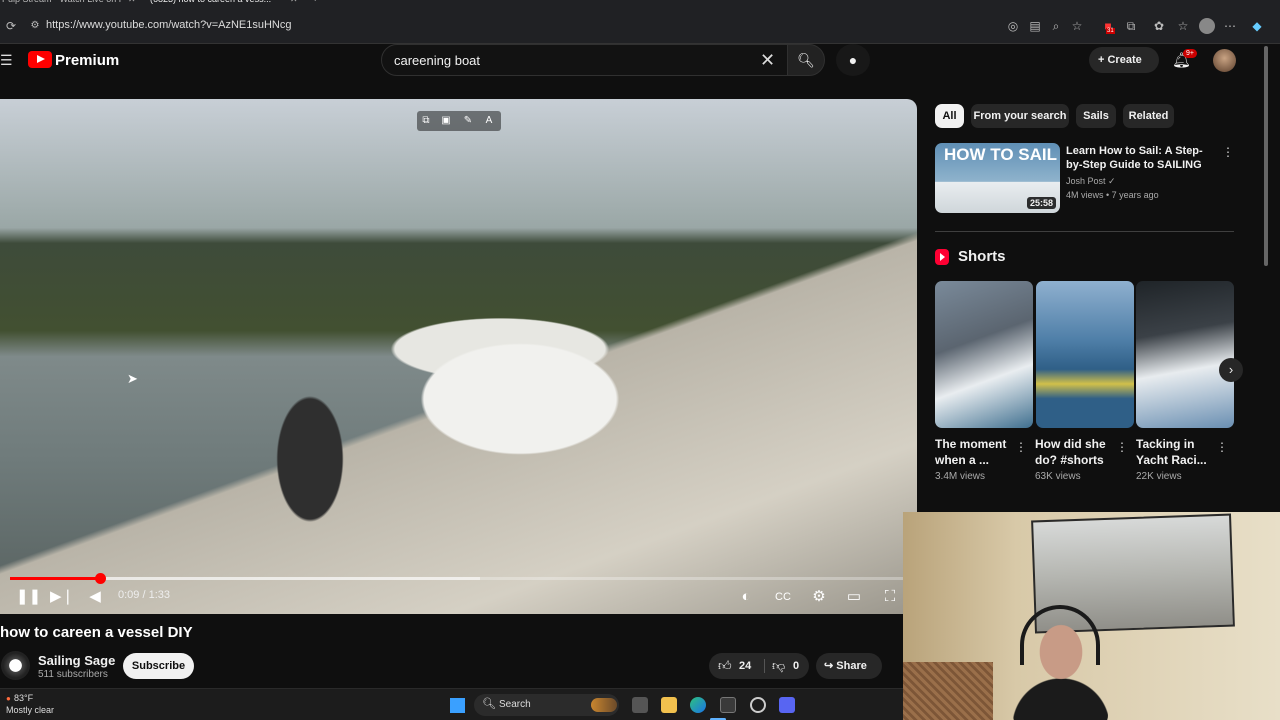 The image size is (1280, 720). What do you see at coordinates (728, 705) in the screenshot?
I see `store-icon` at bounding box center [728, 705].